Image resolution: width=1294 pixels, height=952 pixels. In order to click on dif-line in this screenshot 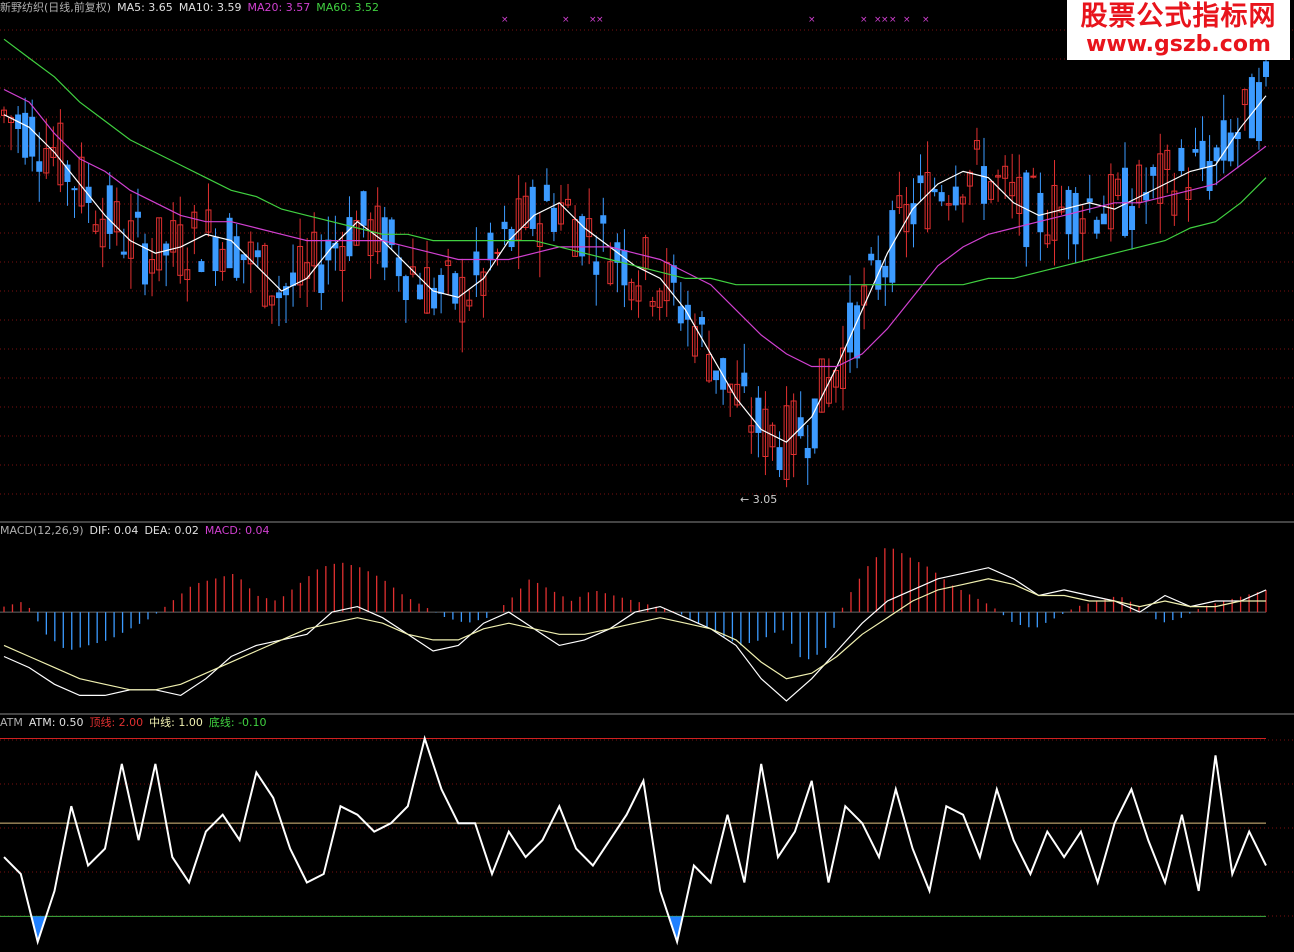, I will do `click(635, 634)`.